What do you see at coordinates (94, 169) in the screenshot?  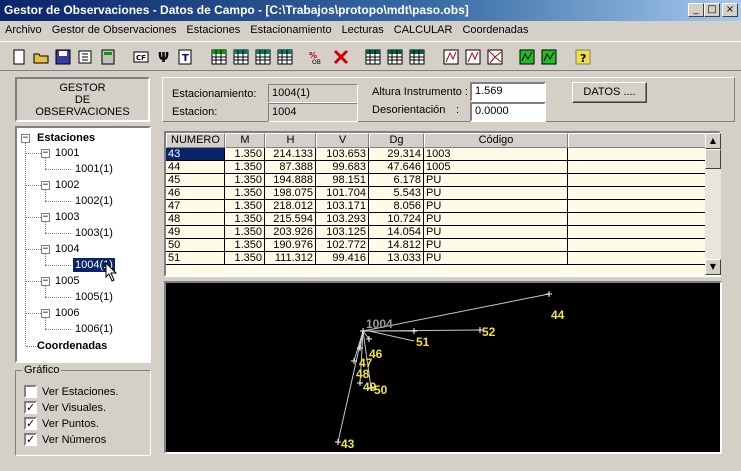 I see `tree-estacionamiento-1001(1): 1001(1)` at bounding box center [94, 169].